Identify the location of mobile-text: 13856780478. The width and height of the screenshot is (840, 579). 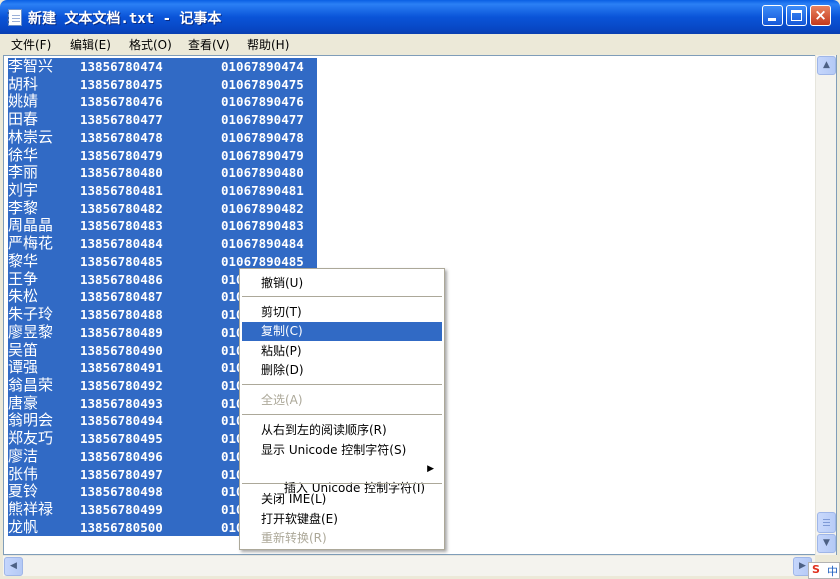
(121, 137).